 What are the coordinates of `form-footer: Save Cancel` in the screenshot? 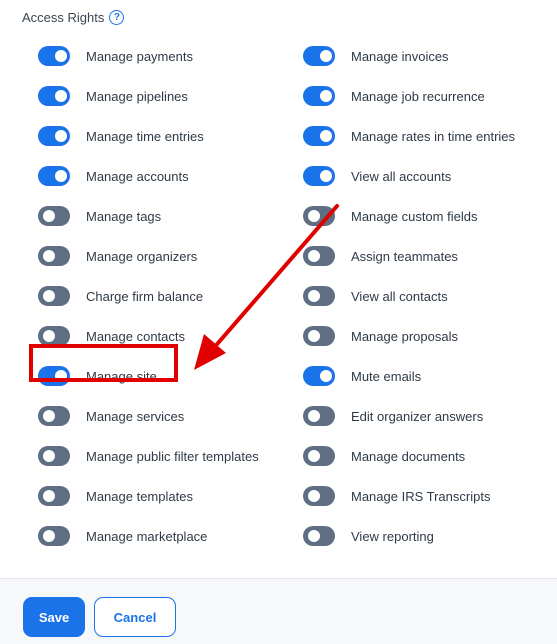 It's located at (278, 611).